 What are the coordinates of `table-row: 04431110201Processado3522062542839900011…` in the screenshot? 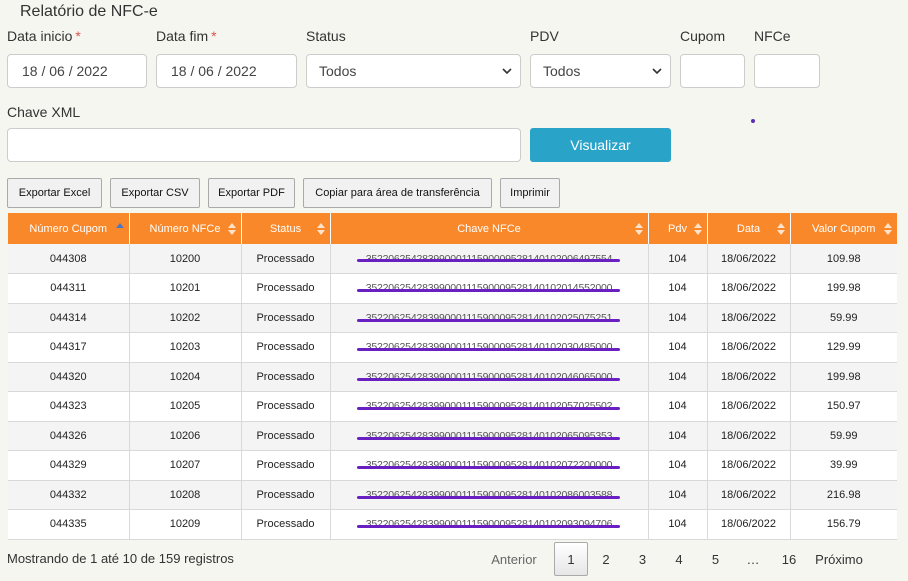 It's located at (452, 288).